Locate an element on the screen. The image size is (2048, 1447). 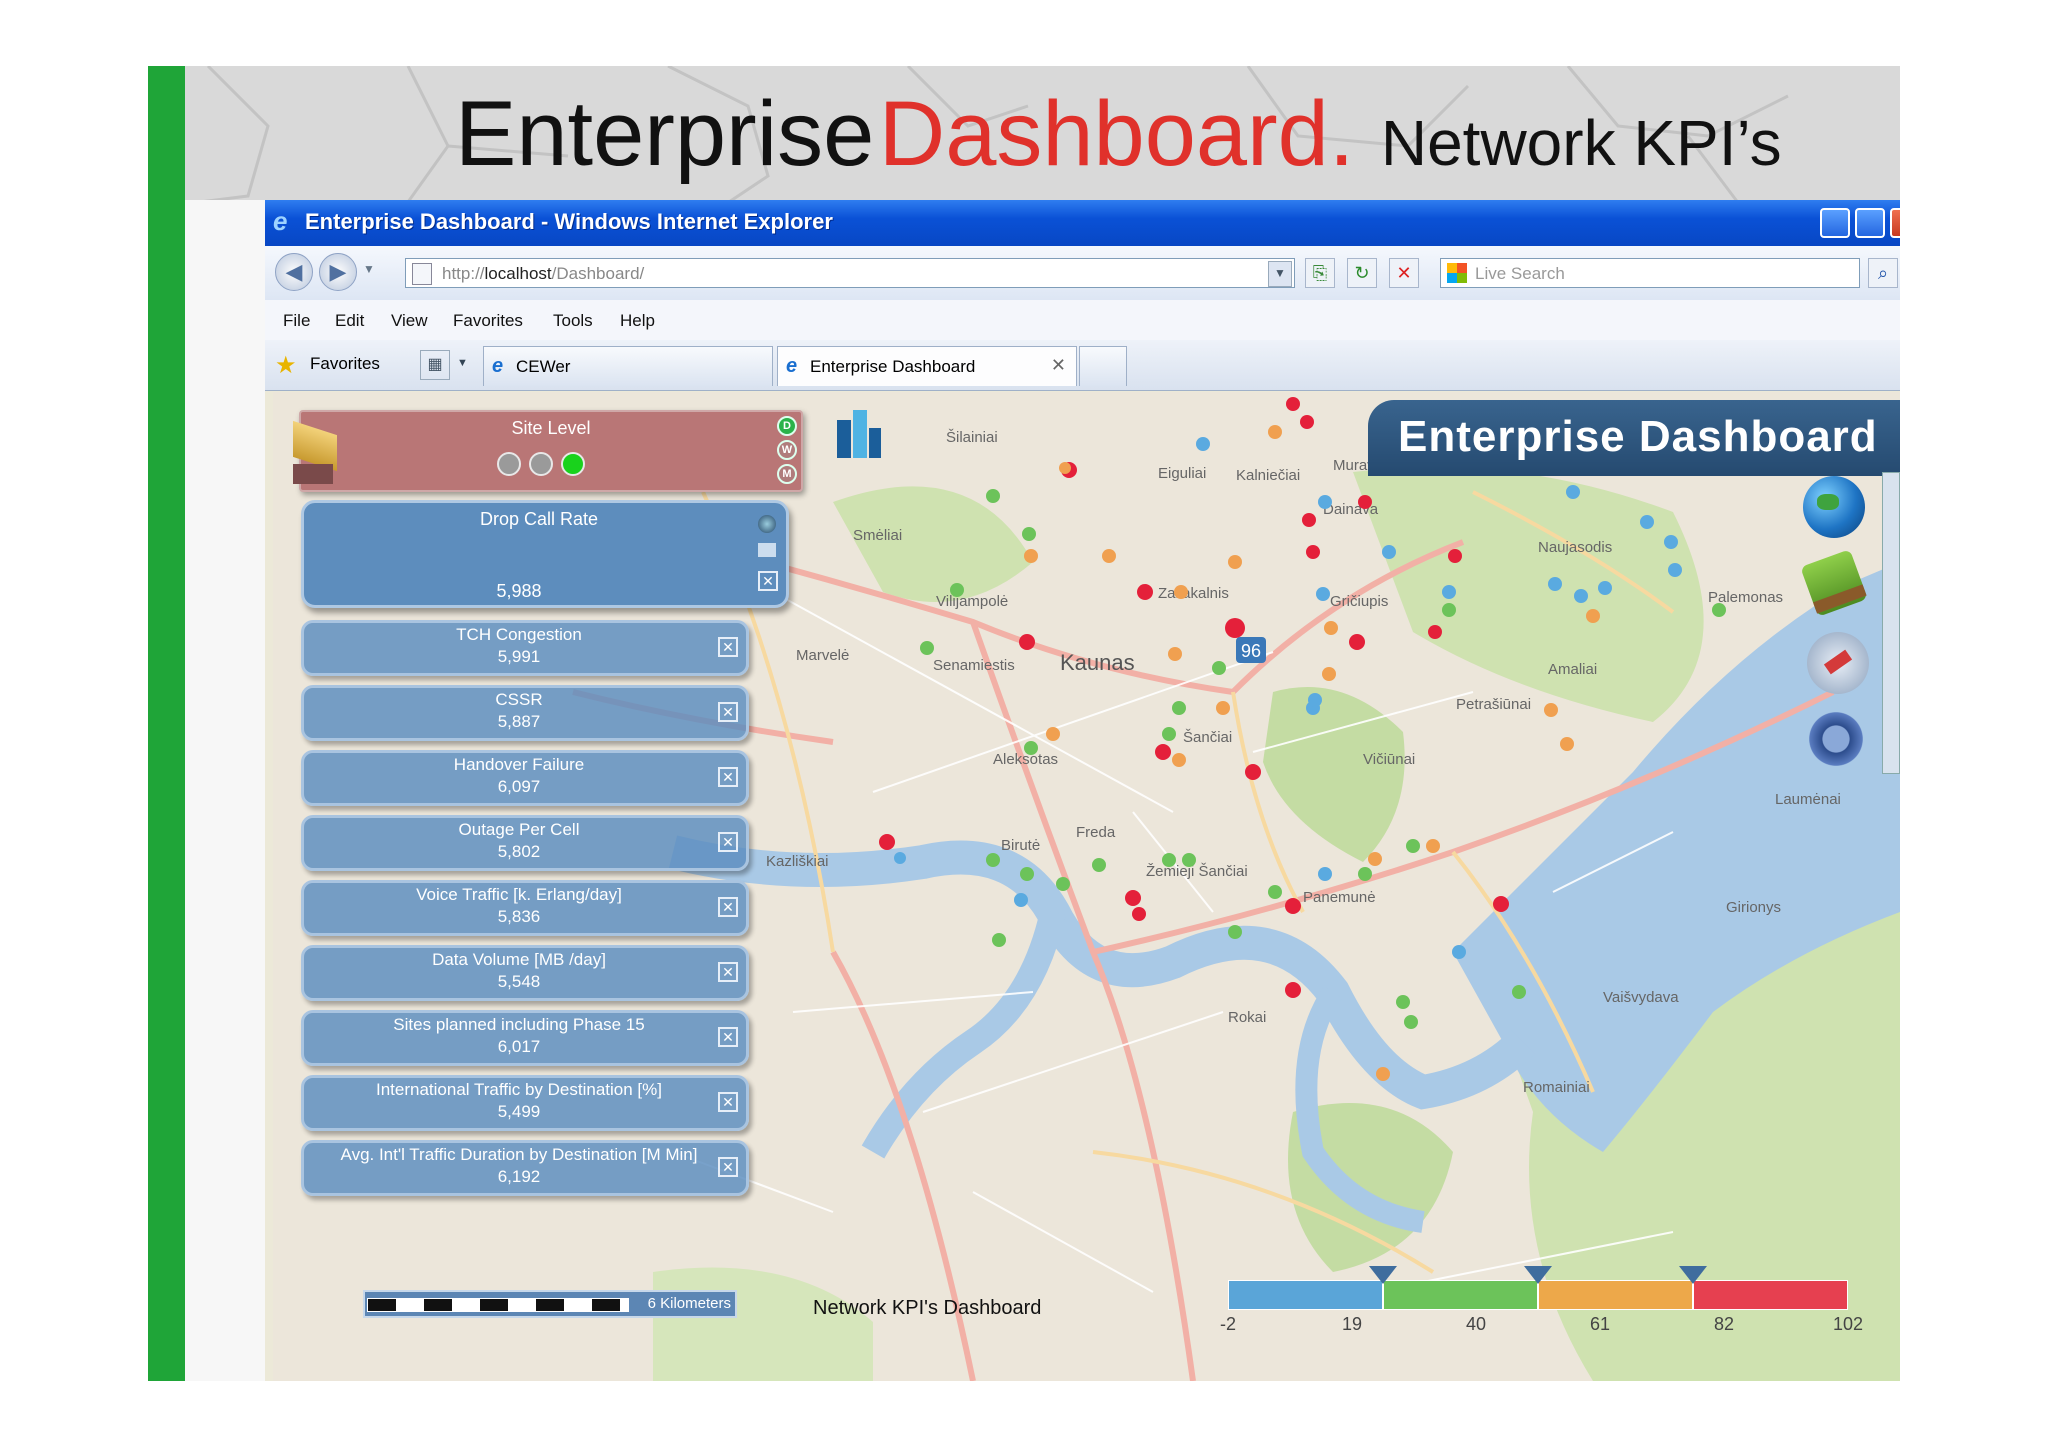
weekly-toggle-button: W is located at coordinates (787, 450).